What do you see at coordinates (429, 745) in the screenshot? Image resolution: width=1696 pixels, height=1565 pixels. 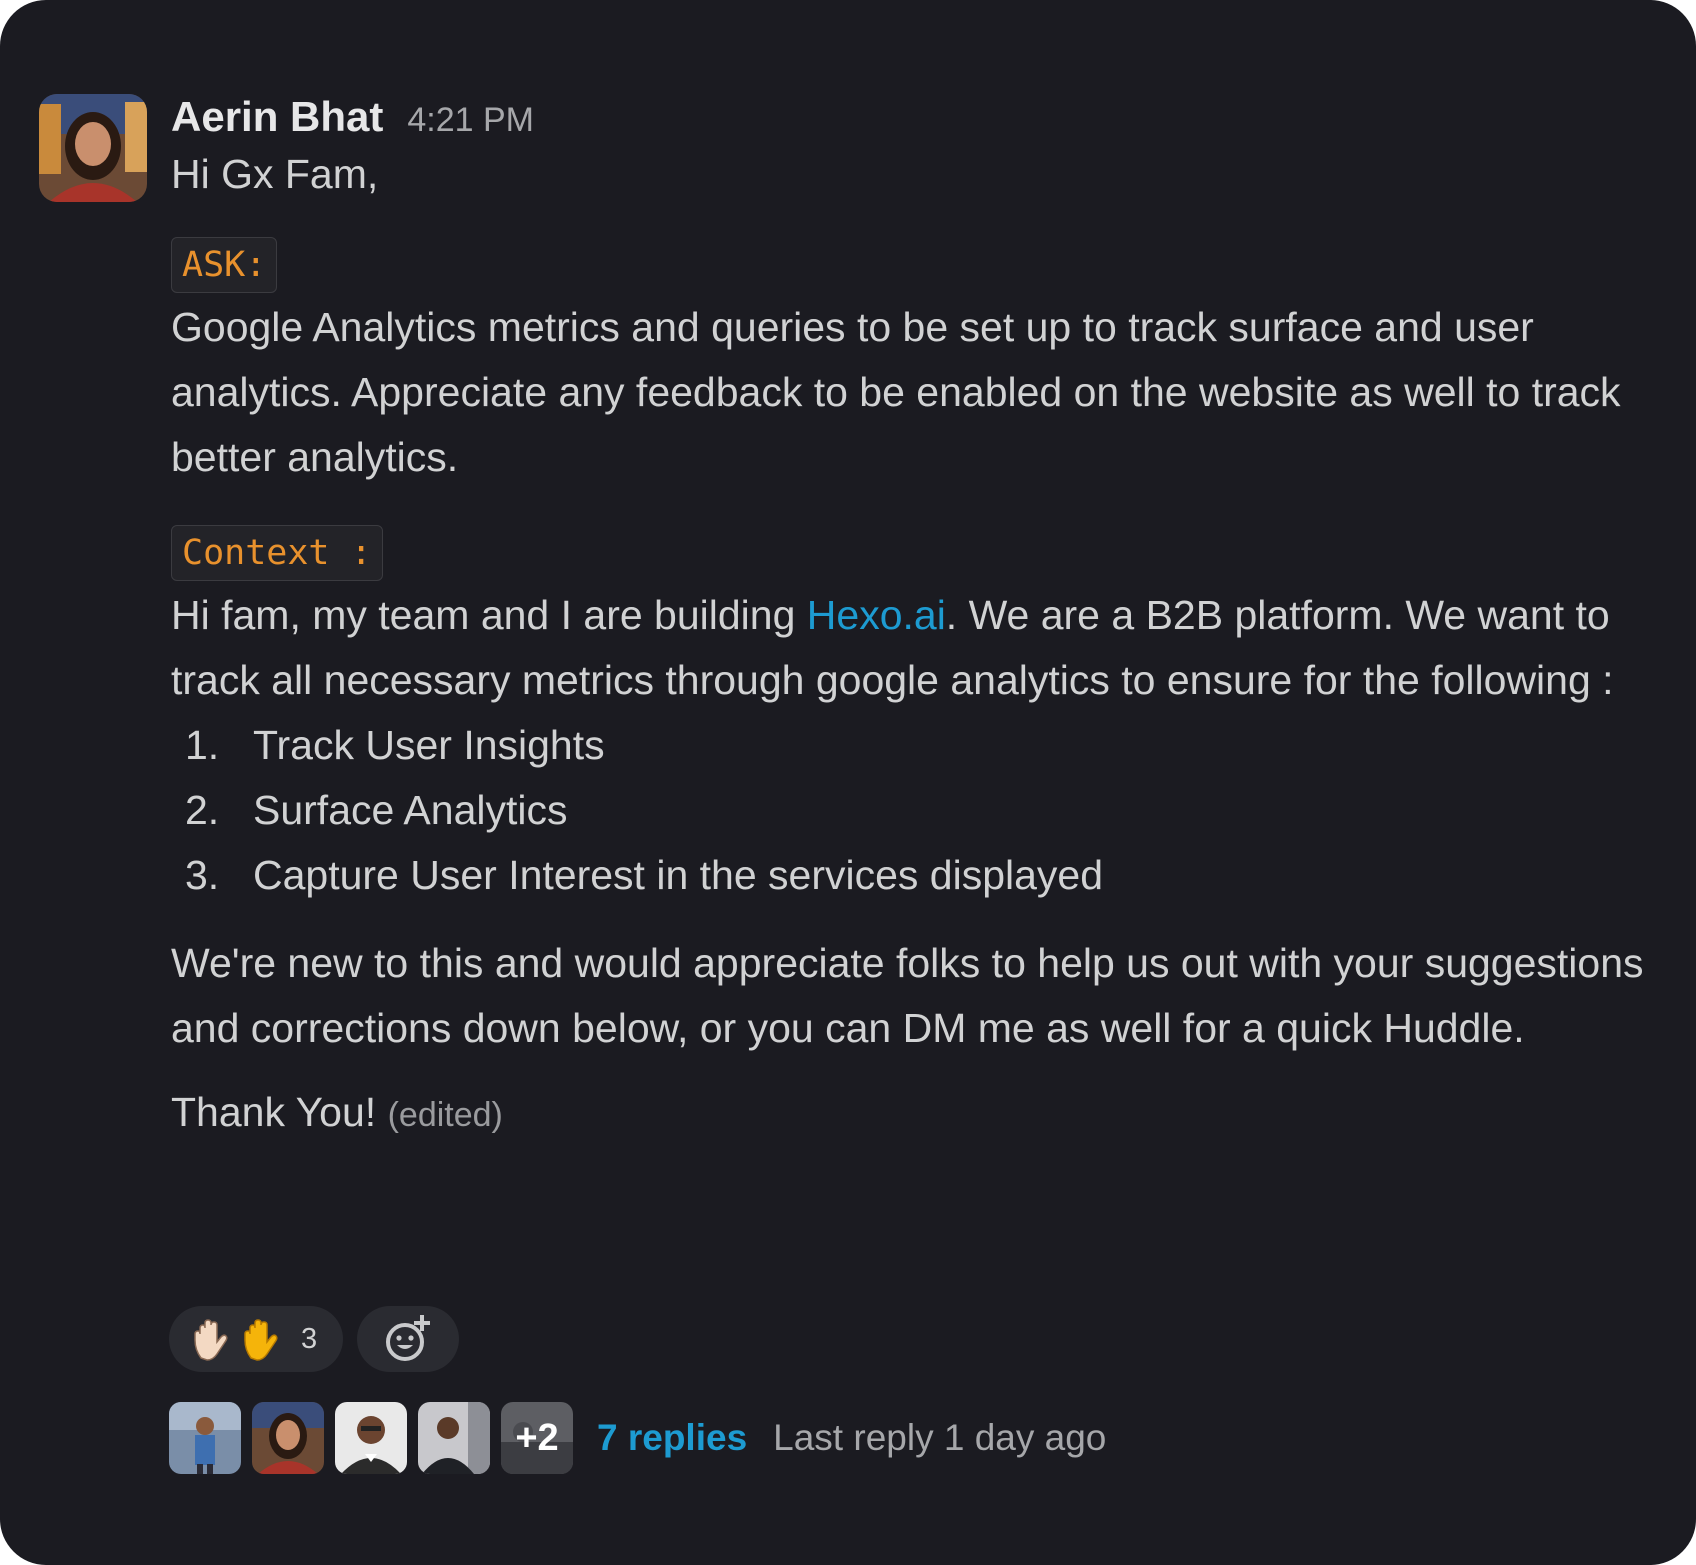 I see `list-item-text: Track User Insights` at bounding box center [429, 745].